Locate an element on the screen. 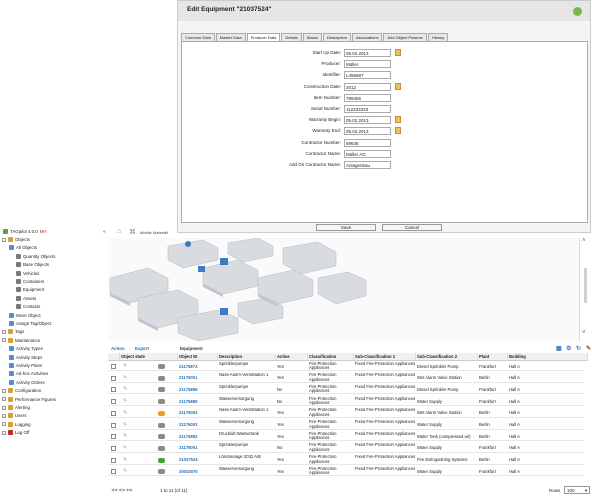 This screenshot has width=592, height=496. sidebar-item: - Users is located at coordinates (14, 415).